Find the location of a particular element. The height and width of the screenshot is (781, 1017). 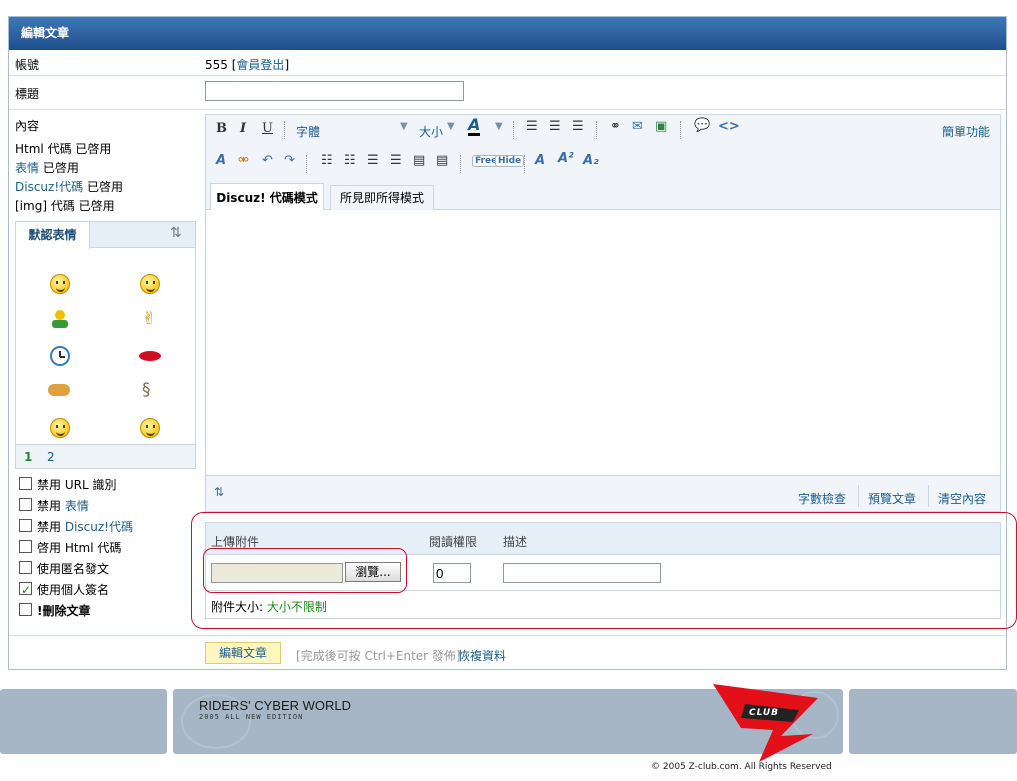

clock-icon is located at coordinates (60, 356).